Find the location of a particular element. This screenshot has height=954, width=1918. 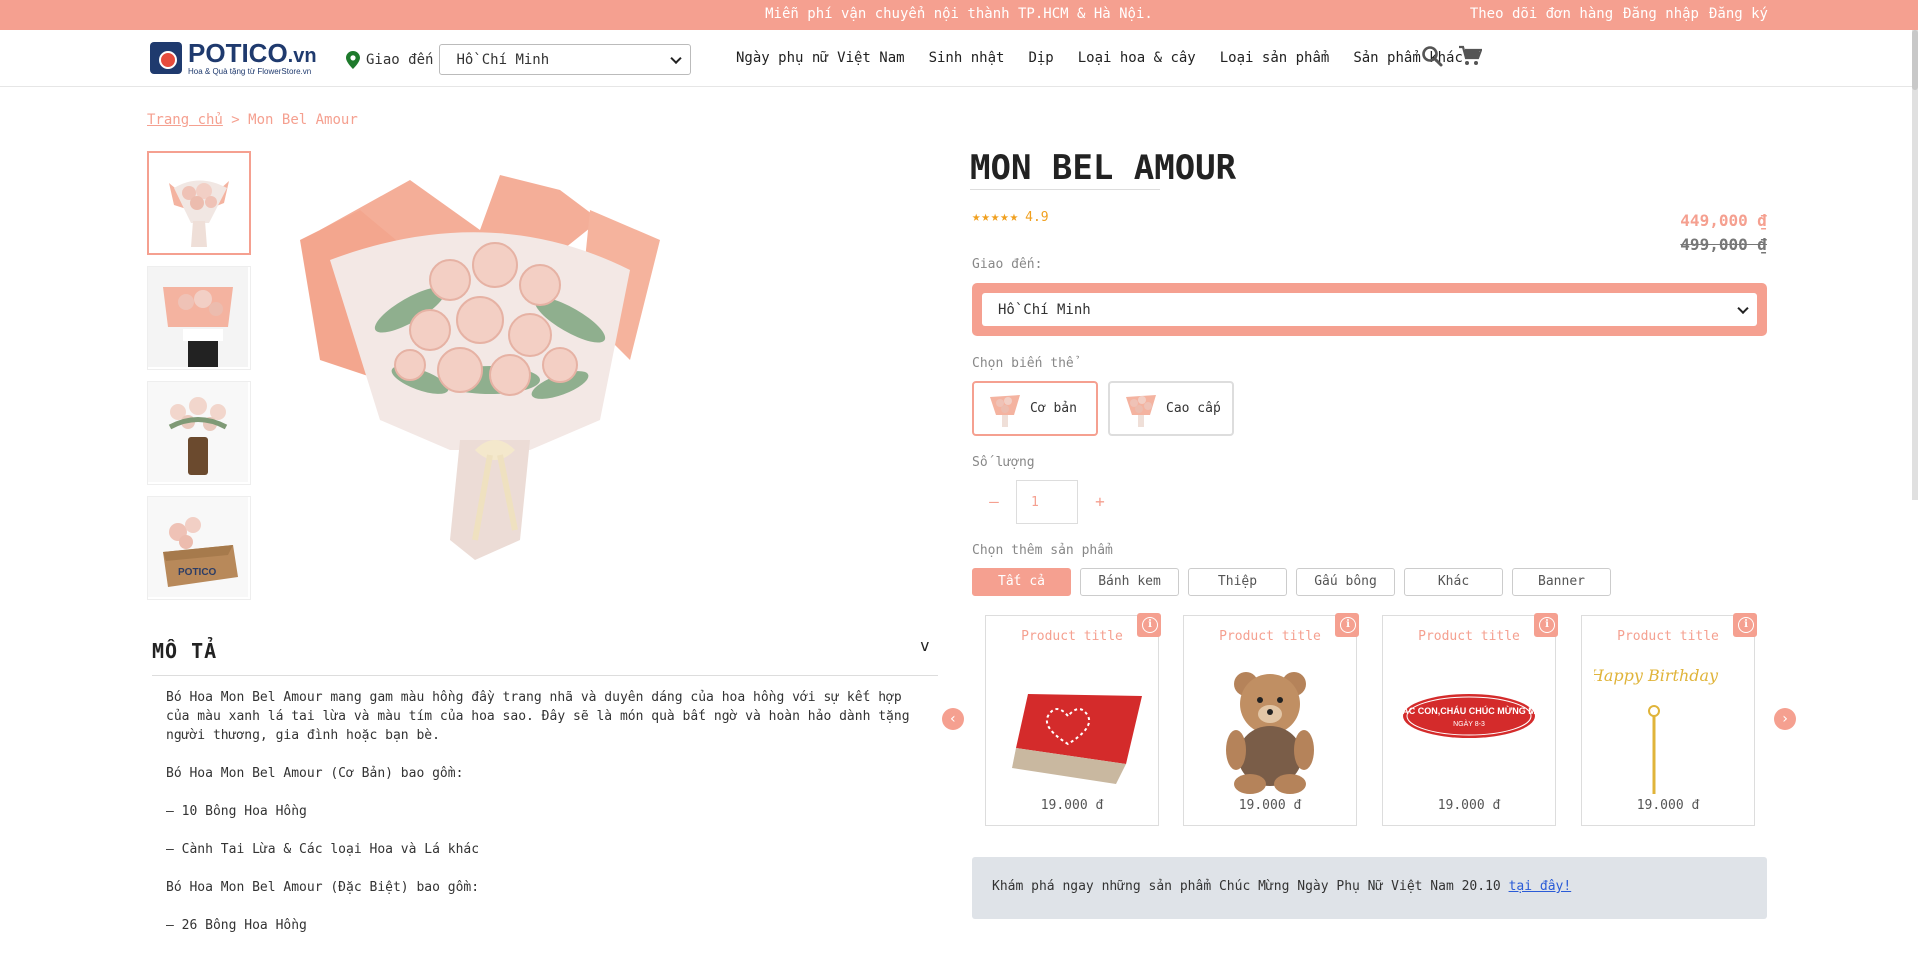

header-delivery: Giao đến Hồ Chí Minh is located at coordinates (519, 59).